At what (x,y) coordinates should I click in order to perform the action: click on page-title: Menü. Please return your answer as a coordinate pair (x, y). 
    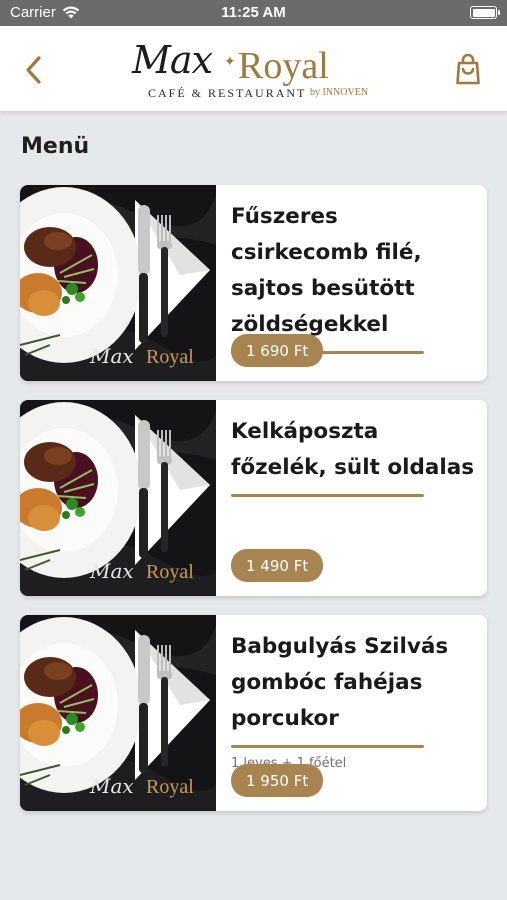
    Looking at the image, I should click on (55, 146).